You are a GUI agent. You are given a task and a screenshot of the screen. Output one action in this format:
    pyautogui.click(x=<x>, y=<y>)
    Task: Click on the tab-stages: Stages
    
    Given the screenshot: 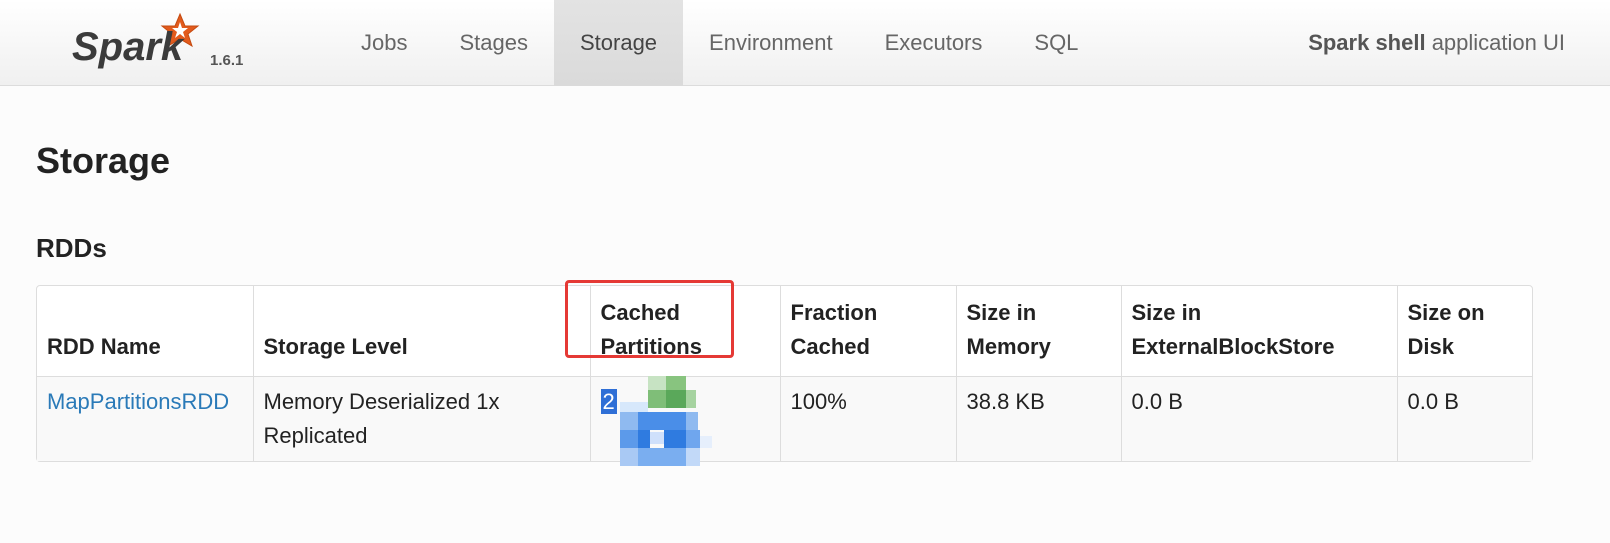 What is the action you would take?
    pyautogui.click(x=493, y=43)
    